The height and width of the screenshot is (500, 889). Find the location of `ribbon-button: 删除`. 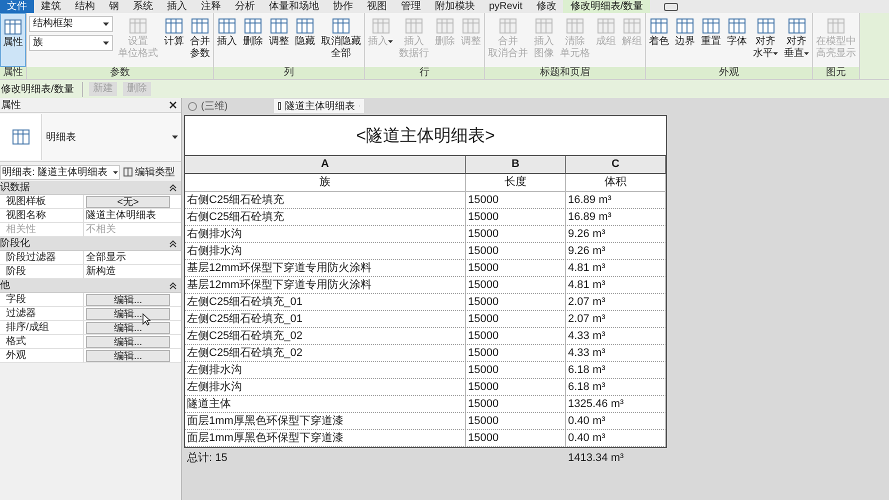

ribbon-button: 删除 is located at coordinates (253, 30).